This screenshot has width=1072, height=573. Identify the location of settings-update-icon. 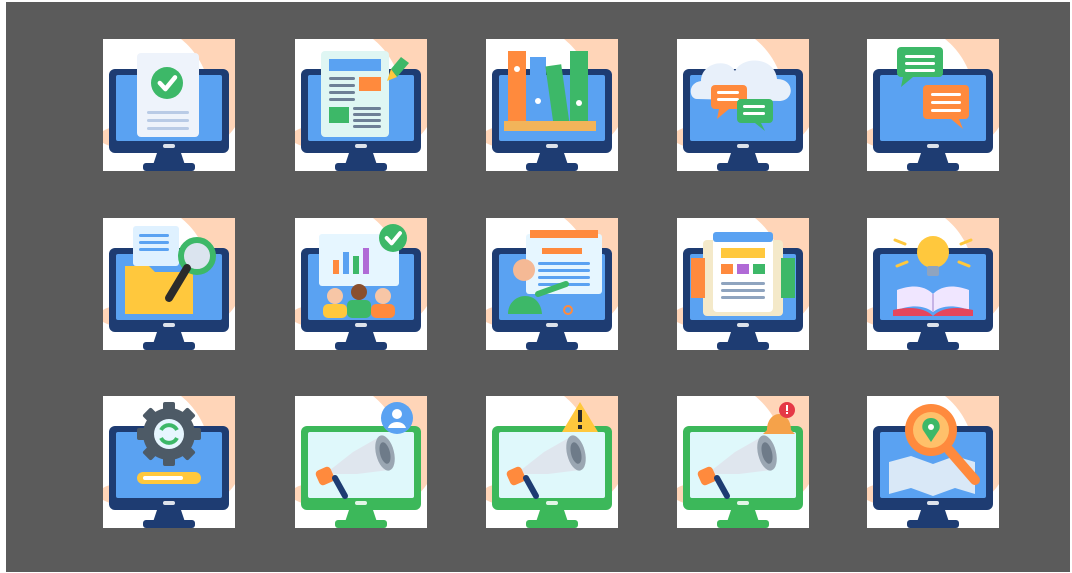
(169, 462).